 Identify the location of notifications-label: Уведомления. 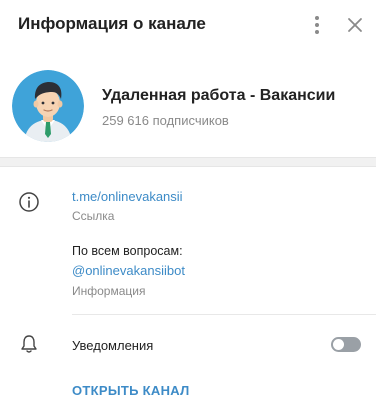
(113, 345).